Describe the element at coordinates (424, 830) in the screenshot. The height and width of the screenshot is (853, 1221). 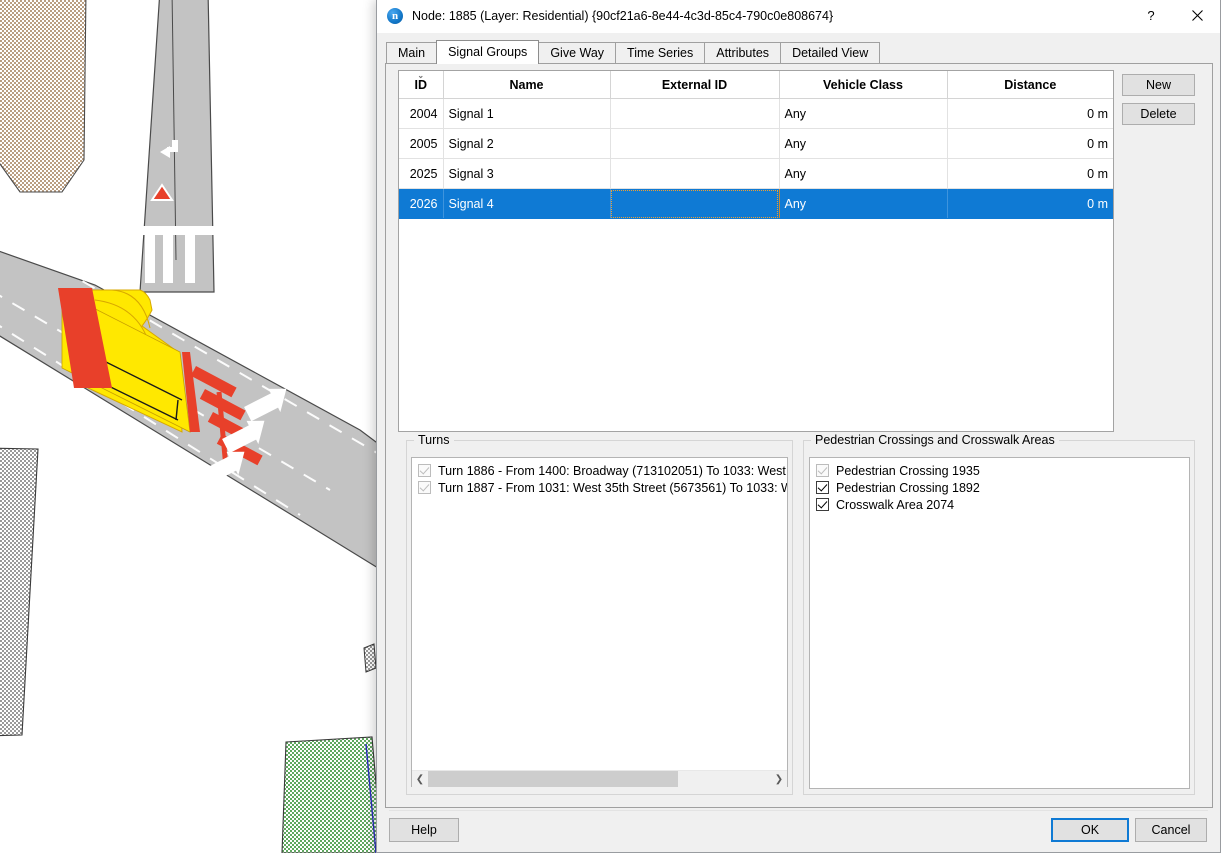
I see `help-button: Help` at that location.